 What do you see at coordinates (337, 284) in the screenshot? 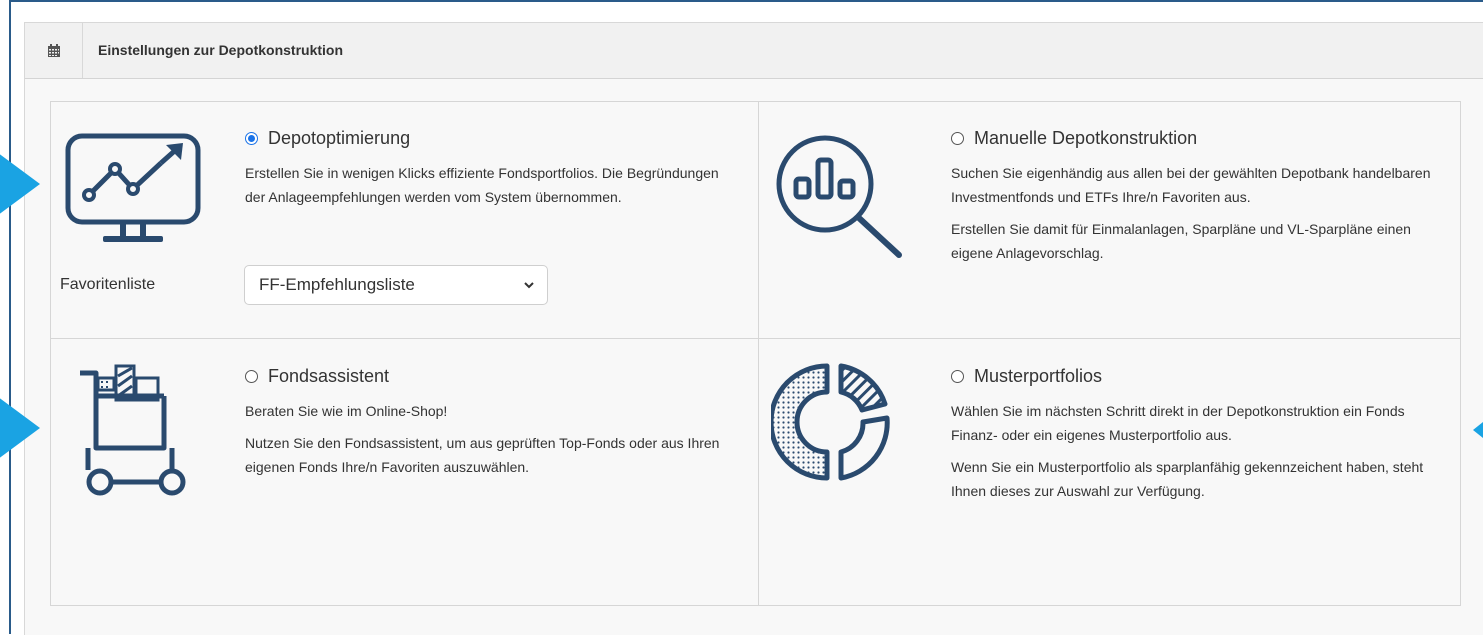
I see `favorites-select-value: FF-Empfehlungsliste` at bounding box center [337, 284].